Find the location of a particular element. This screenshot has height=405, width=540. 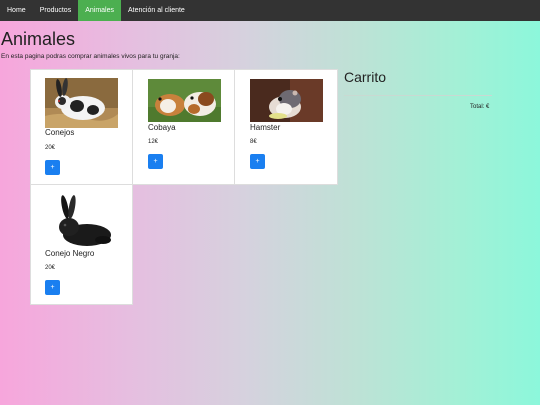

product-name: Conejo Negro is located at coordinates (70, 253).